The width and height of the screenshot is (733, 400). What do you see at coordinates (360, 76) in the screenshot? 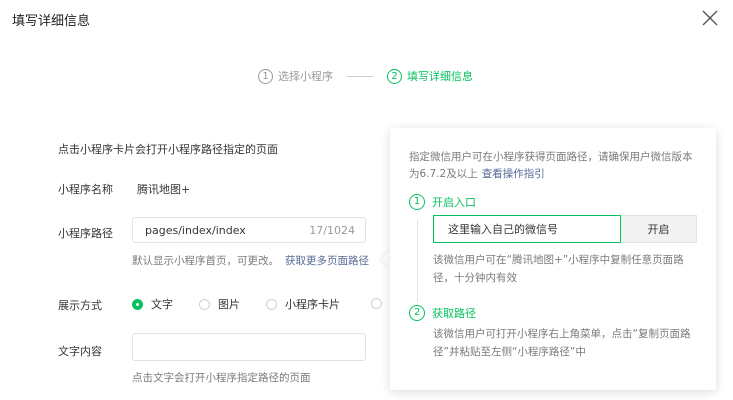
I see `step-divider` at bounding box center [360, 76].